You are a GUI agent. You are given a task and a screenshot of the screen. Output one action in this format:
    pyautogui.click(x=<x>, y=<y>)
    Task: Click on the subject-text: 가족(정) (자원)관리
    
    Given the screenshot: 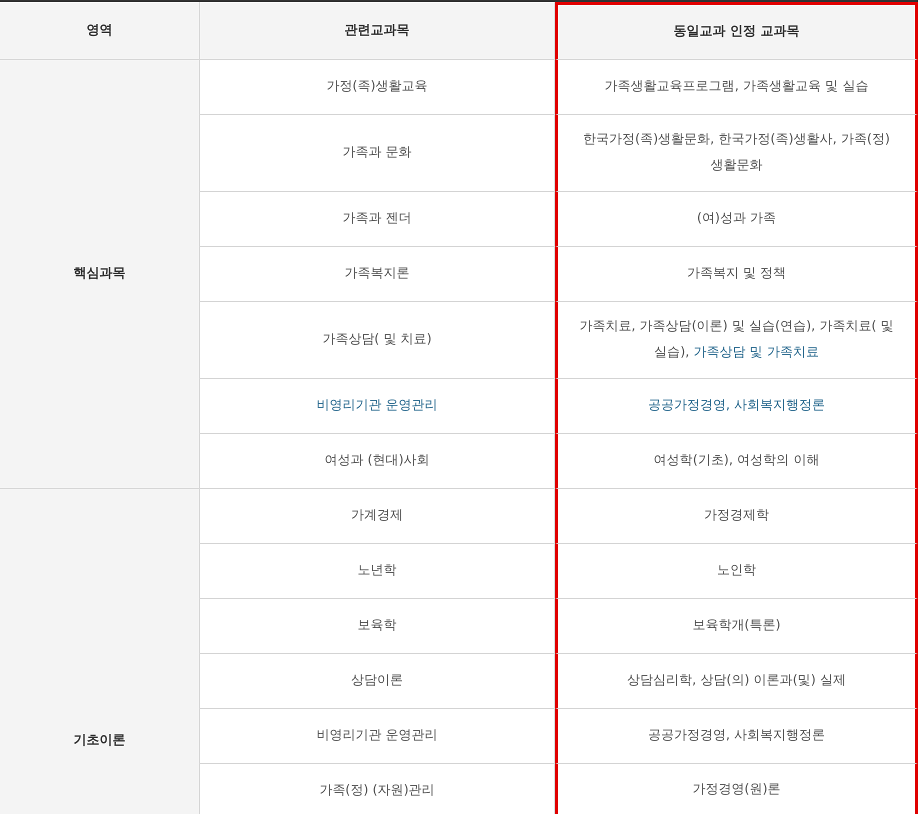 What is the action you would take?
    pyautogui.click(x=377, y=791)
    